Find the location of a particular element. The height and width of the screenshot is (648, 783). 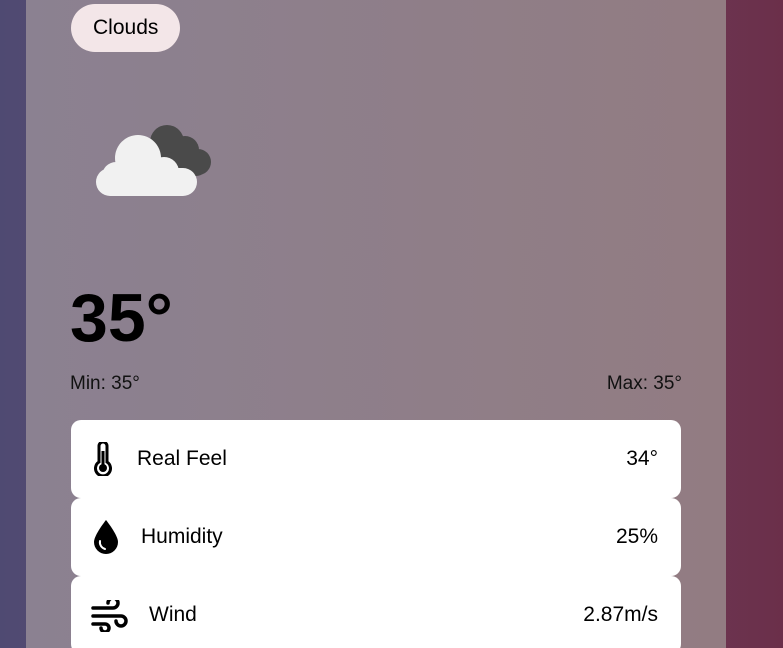

wind-icon is located at coordinates (109, 616).